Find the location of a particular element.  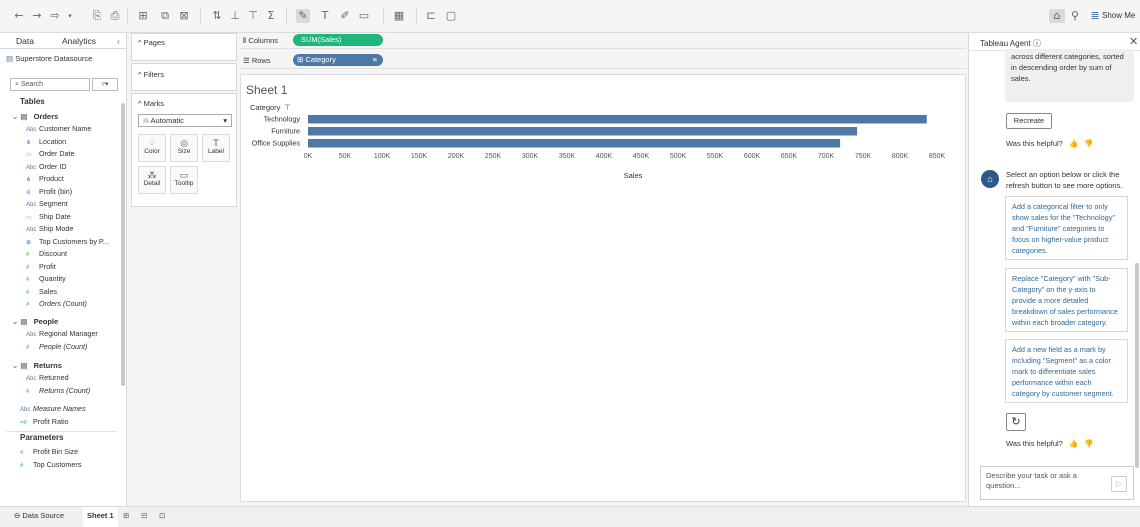

field-item: # Profit is located at coordinates (41, 267).